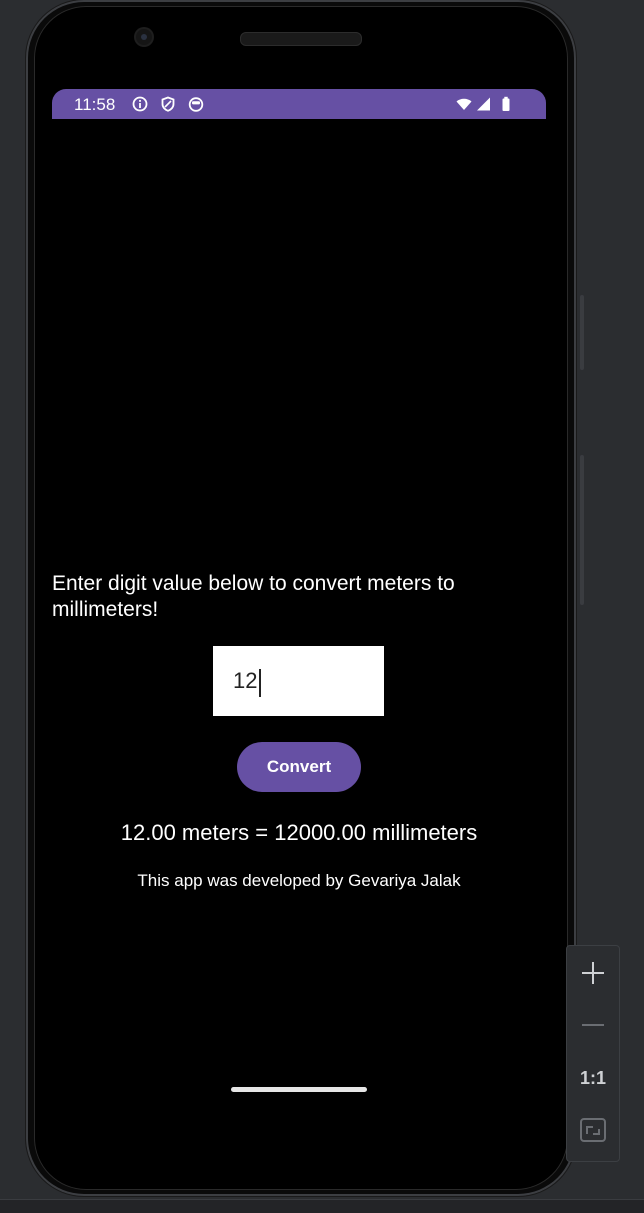 The height and width of the screenshot is (1213, 644). Describe the element at coordinates (140, 104) in the screenshot. I see `info-icon` at that location.